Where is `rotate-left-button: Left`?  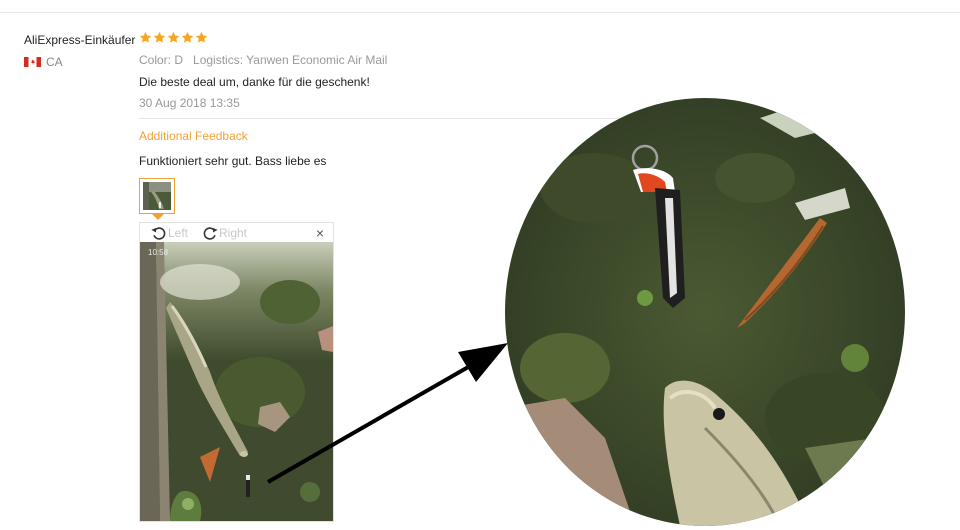 rotate-left-button: Left is located at coordinates (169, 233).